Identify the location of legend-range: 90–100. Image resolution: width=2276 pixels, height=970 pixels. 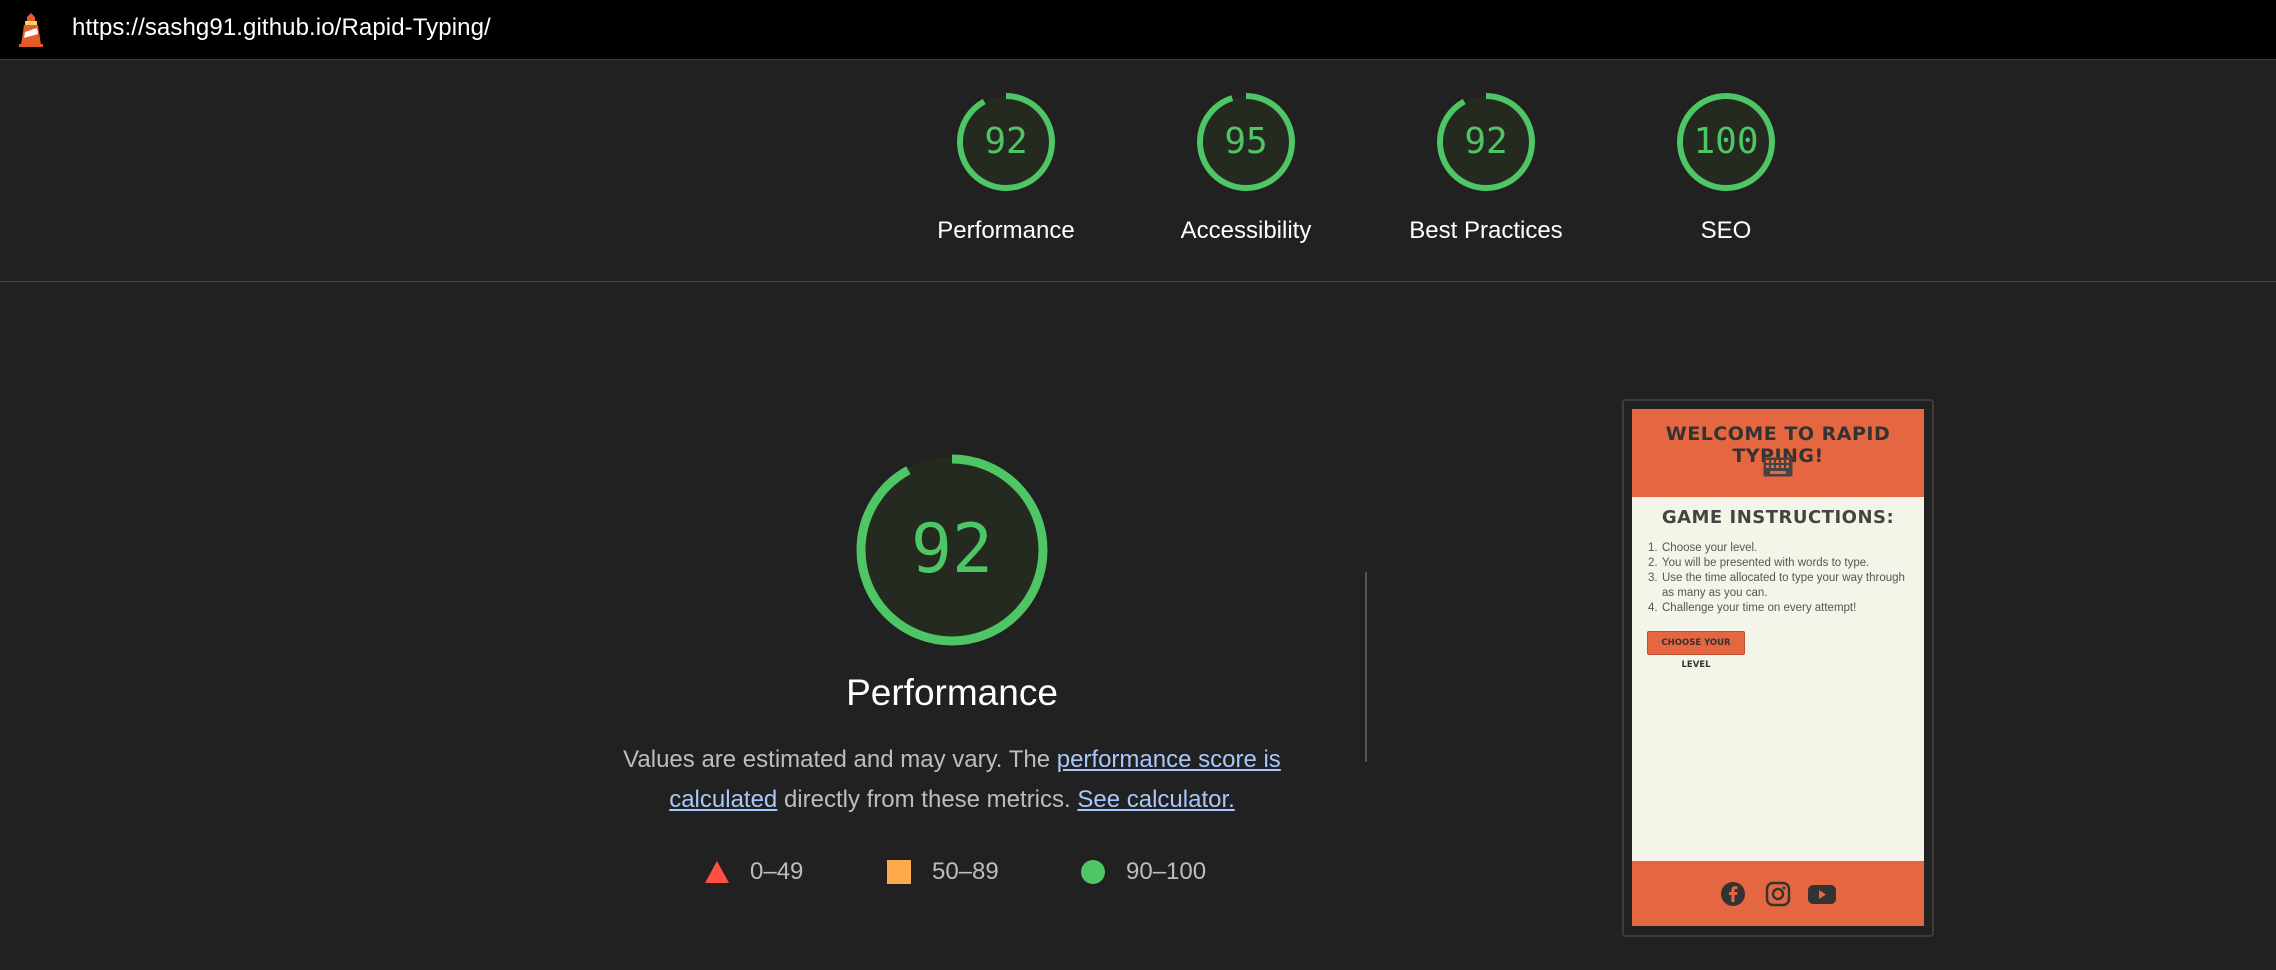
(1166, 871).